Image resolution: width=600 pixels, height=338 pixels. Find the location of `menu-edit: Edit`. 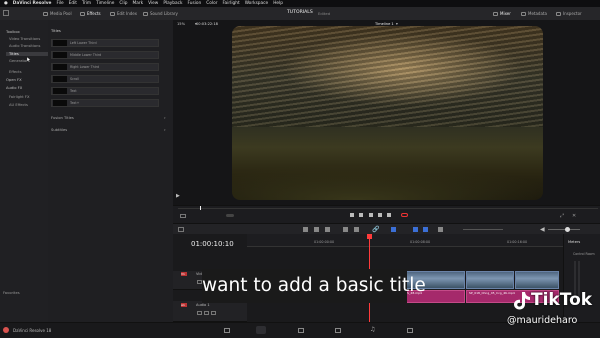

menu-edit: Edit is located at coordinates (73, 3).